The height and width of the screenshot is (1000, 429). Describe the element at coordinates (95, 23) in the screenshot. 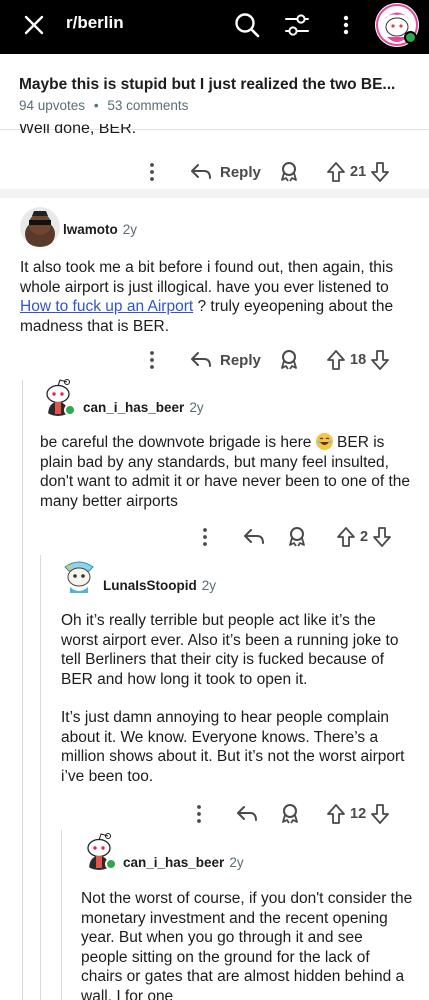

I see `subreddit-name: r/berlin` at that location.